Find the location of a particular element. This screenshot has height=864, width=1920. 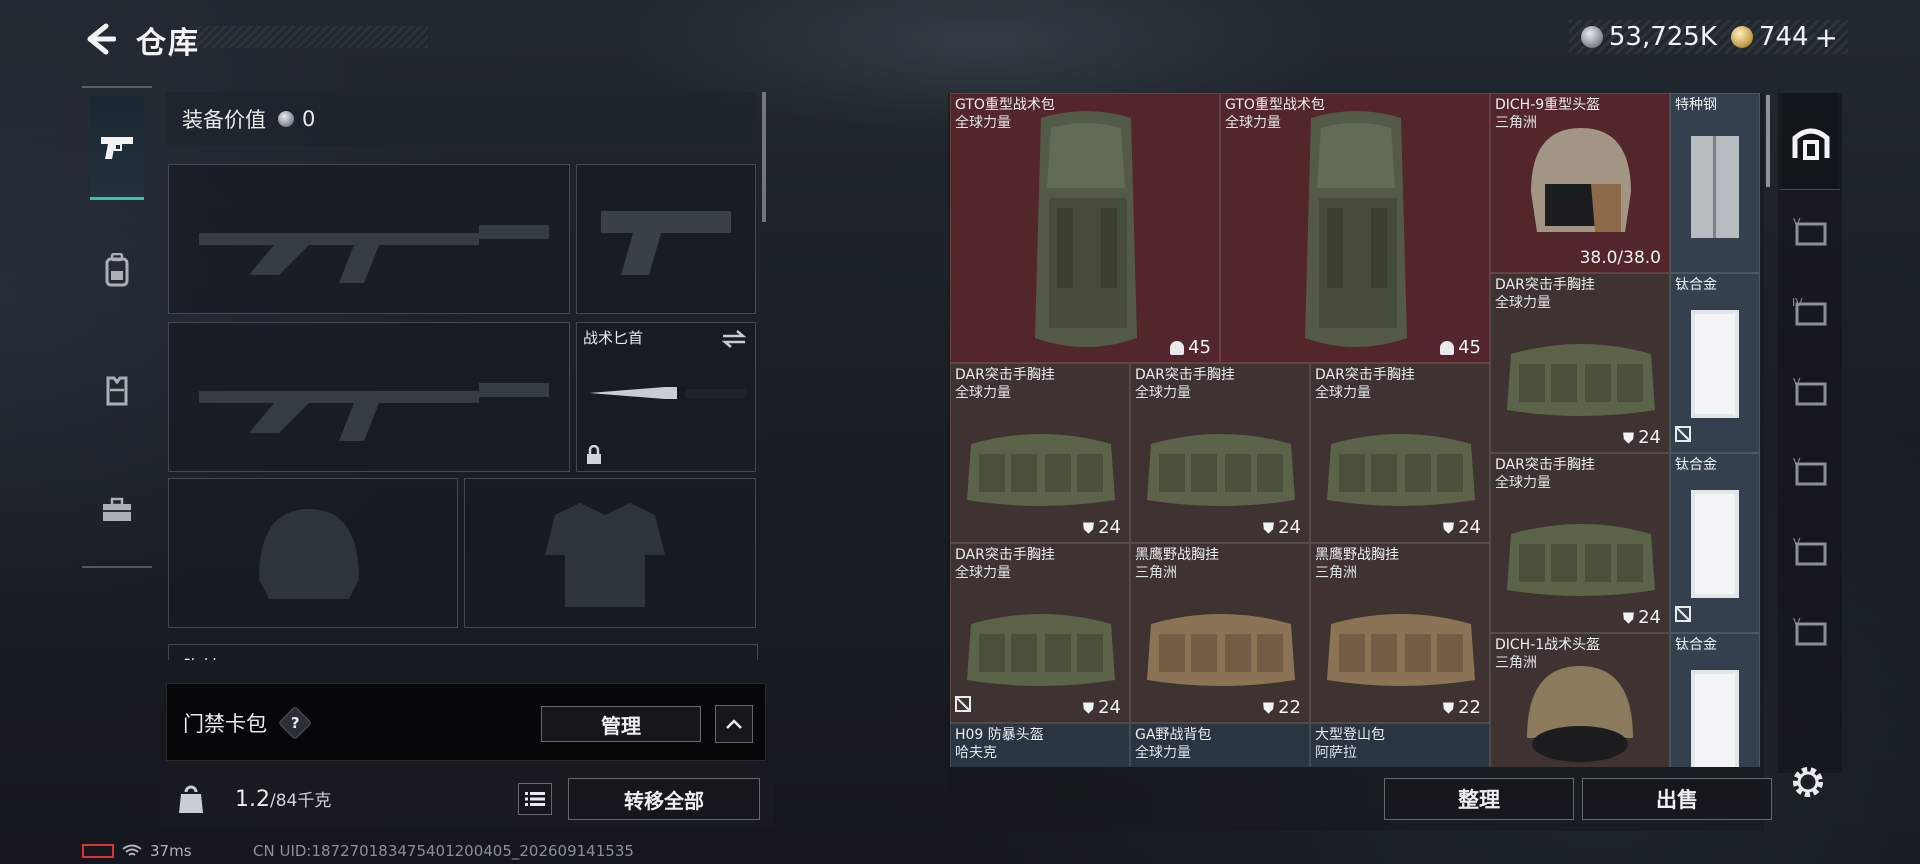

stash-scrollbar is located at coordinates (1768, 141).